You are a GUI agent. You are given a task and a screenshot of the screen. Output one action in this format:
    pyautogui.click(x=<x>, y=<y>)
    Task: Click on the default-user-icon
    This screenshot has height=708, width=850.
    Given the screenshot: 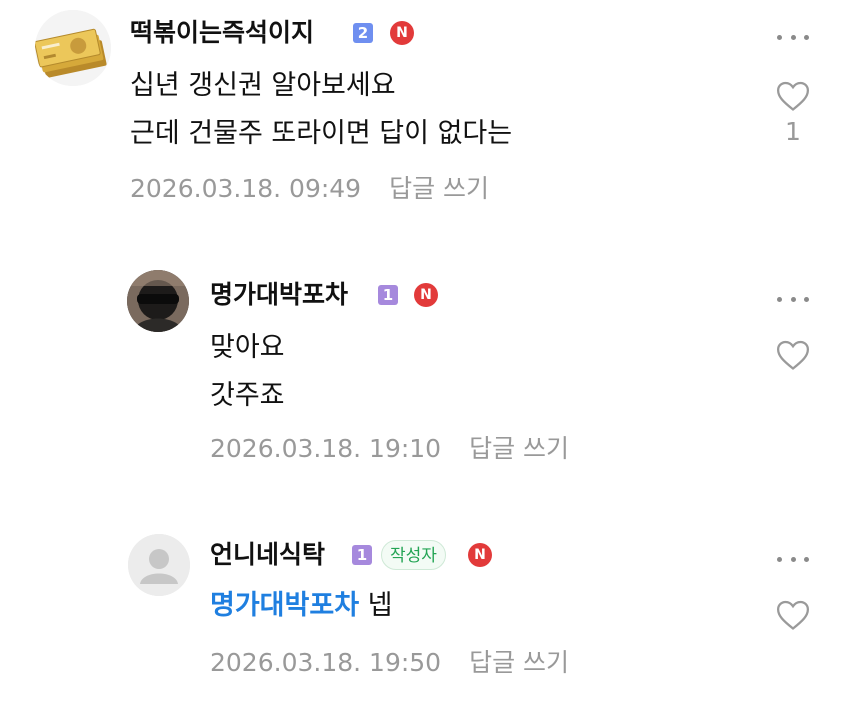 What is the action you would take?
    pyautogui.click(x=159, y=565)
    